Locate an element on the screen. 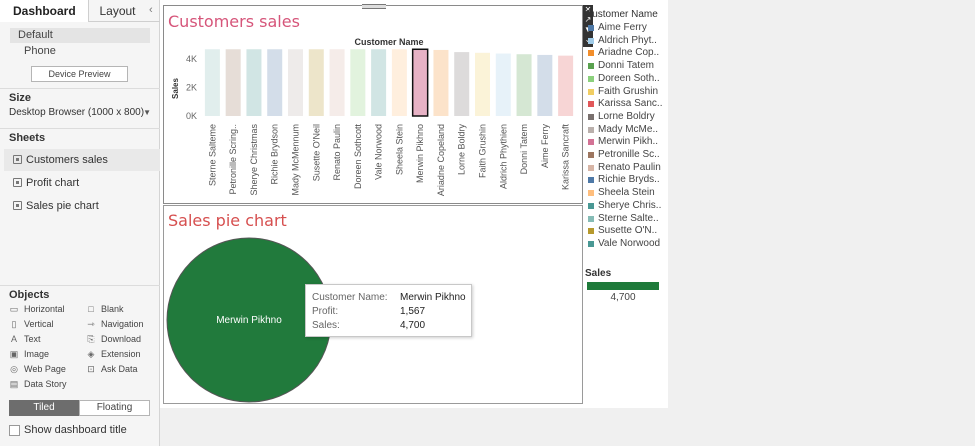 The width and height of the screenshot is (975, 446). legend-item: Merwin Pikh.. is located at coordinates (623, 142).